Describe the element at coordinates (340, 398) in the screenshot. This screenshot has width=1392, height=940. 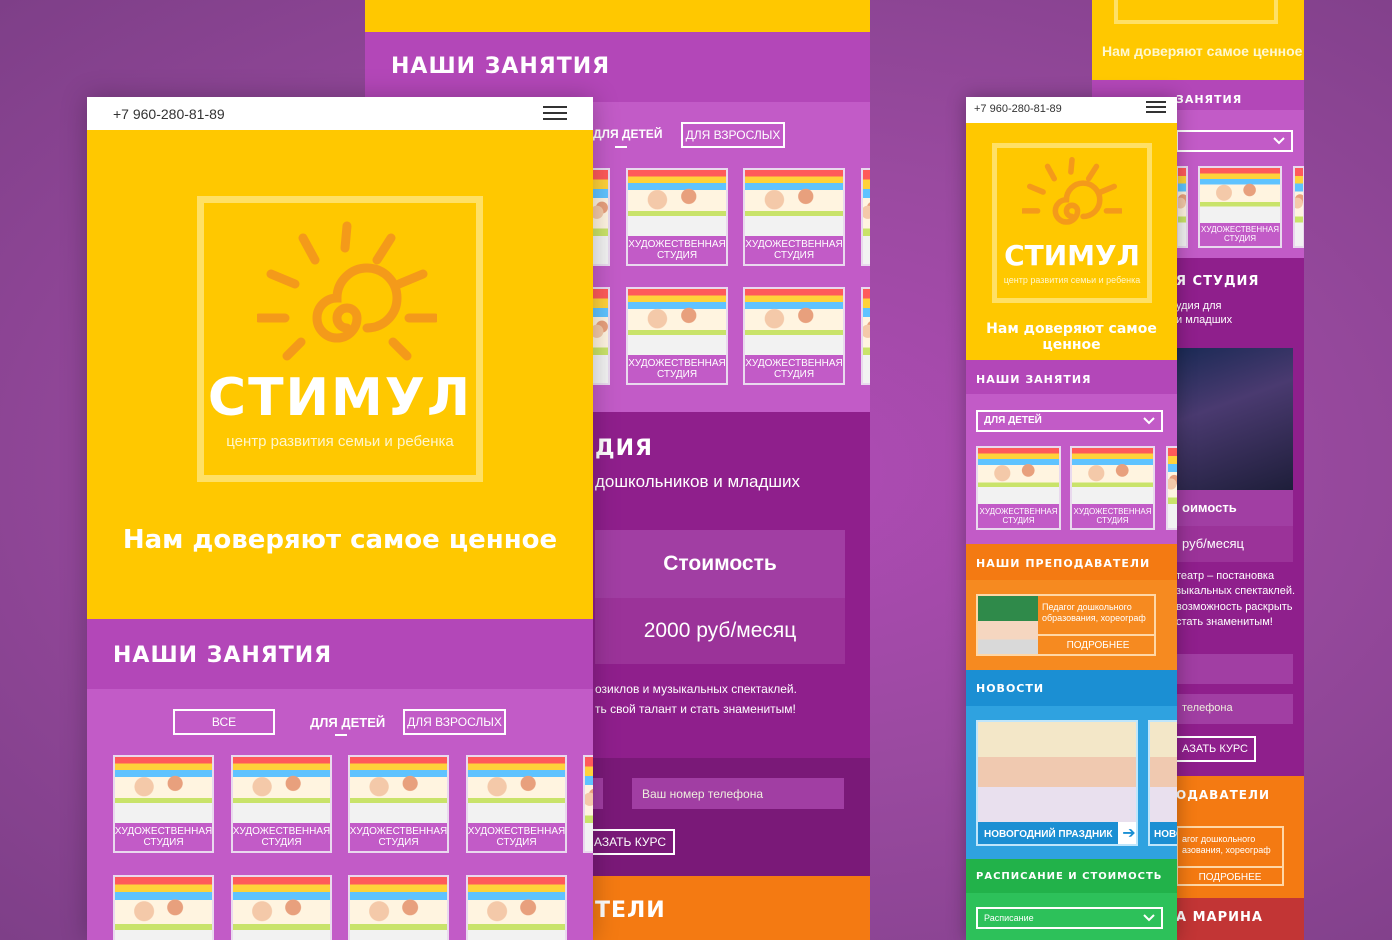
I see `logo-name: СТИМУЛ` at that location.